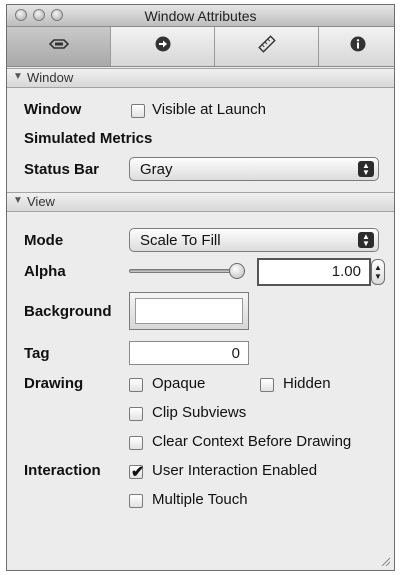 This screenshot has width=401, height=575. What do you see at coordinates (187, 271) in the screenshot?
I see `alpha-slider` at bounding box center [187, 271].